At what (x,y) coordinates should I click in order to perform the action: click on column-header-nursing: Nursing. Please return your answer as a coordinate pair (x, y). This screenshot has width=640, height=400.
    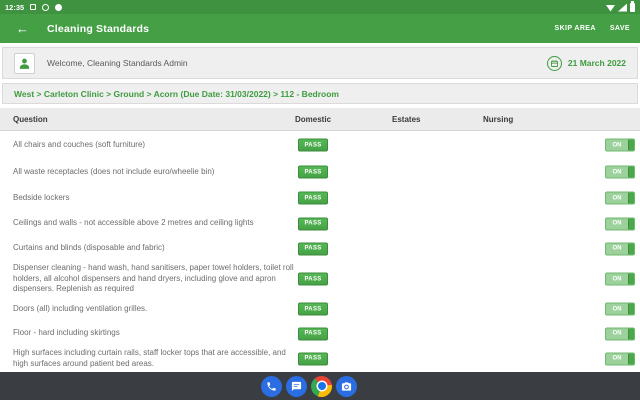
    Looking at the image, I should click on (498, 119).